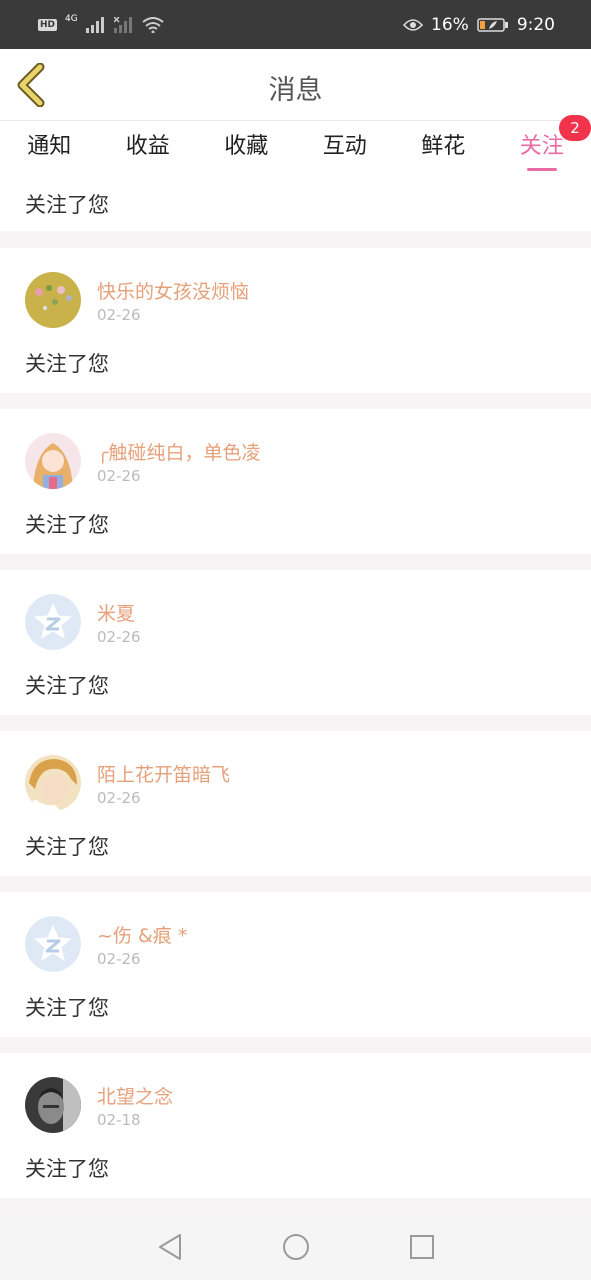  What do you see at coordinates (575, 128) in the screenshot?
I see `unread-badge: 2` at bounding box center [575, 128].